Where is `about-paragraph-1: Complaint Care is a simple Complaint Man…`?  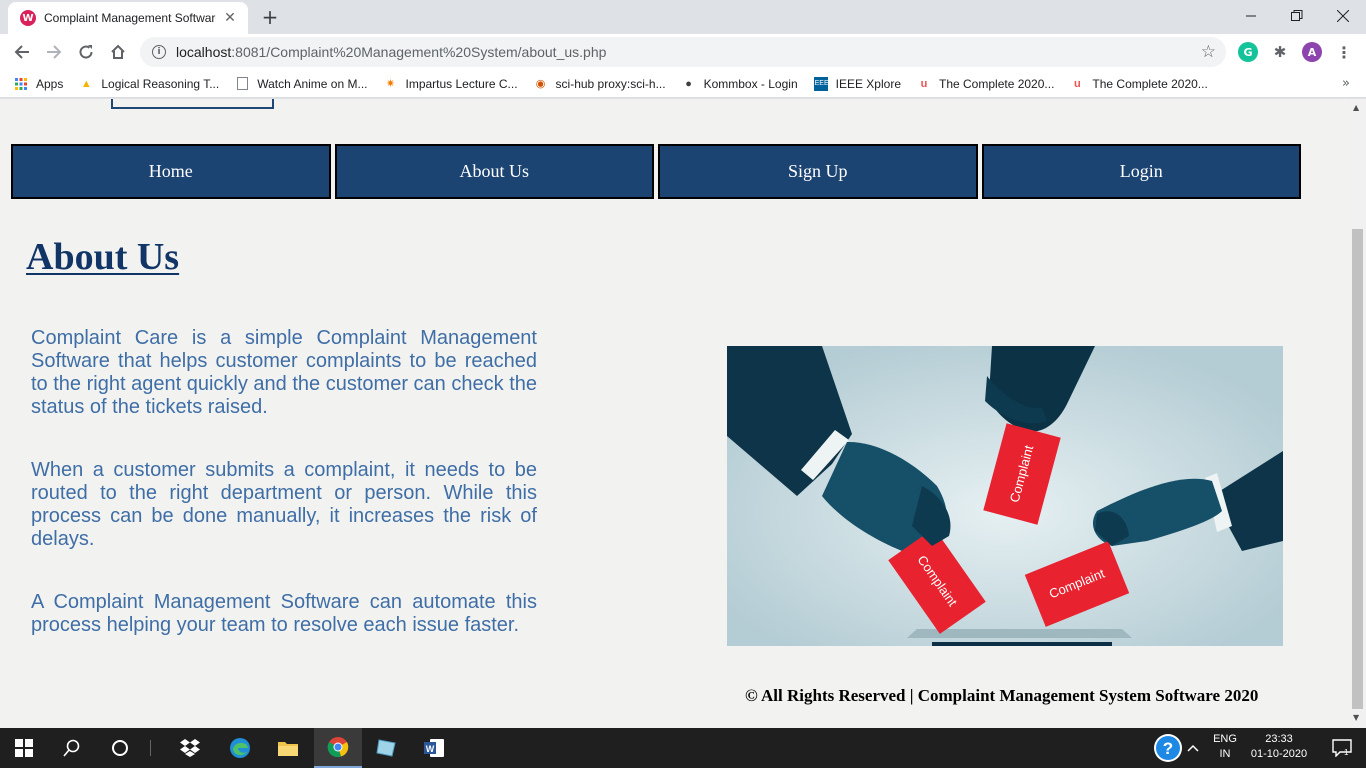 about-paragraph-1: Complaint Care is a simple Complaint Man… is located at coordinates (284, 372).